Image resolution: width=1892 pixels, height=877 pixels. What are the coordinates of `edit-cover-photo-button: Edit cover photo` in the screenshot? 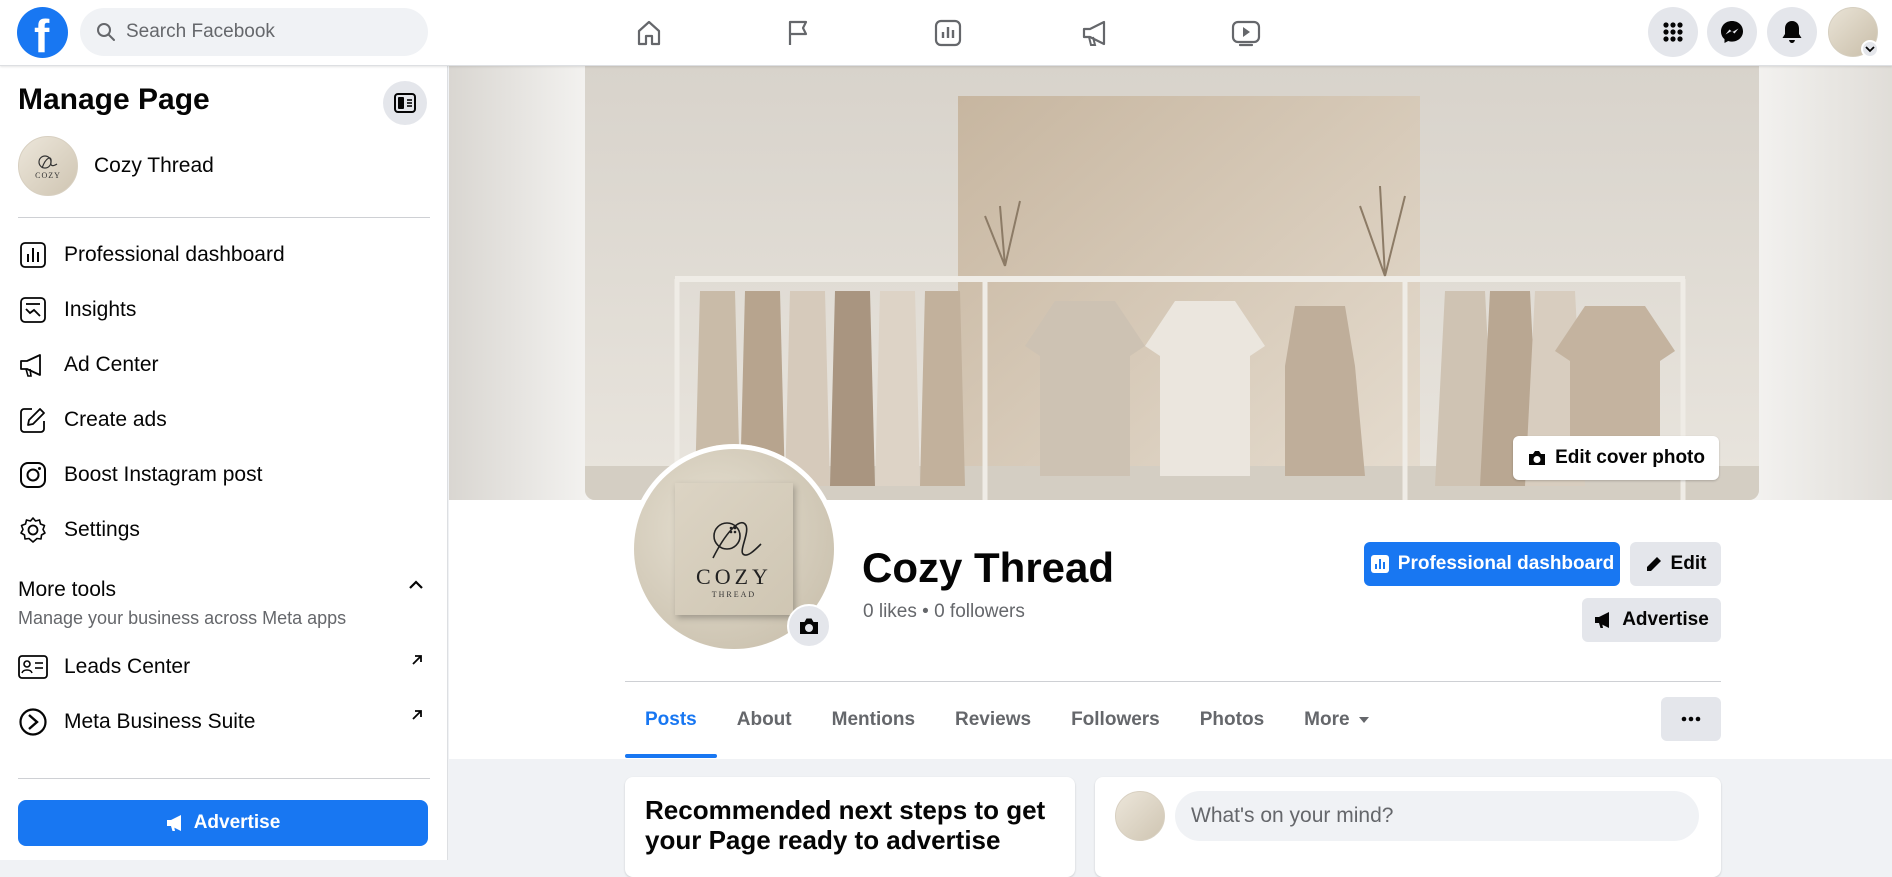 It's located at (1616, 458).